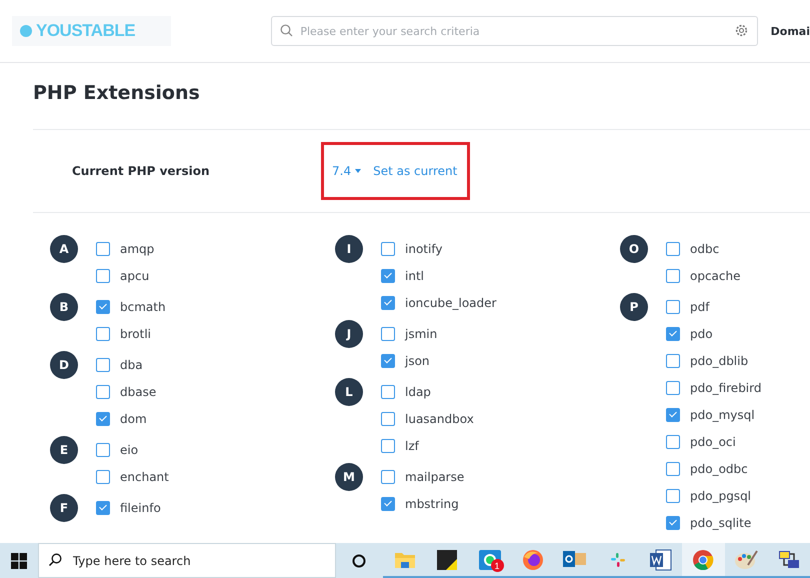  I want to click on globe-icon, so click(533, 559).